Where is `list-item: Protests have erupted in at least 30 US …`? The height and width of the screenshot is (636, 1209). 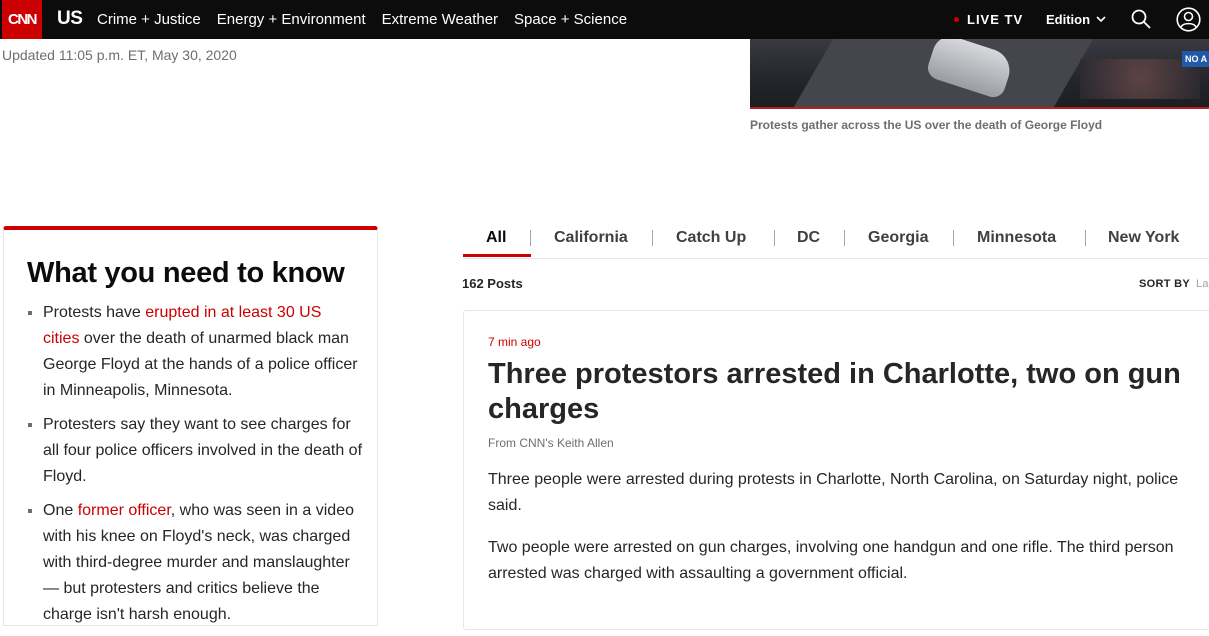 list-item: Protests have erupted in at least 30 US … is located at coordinates (194, 352).